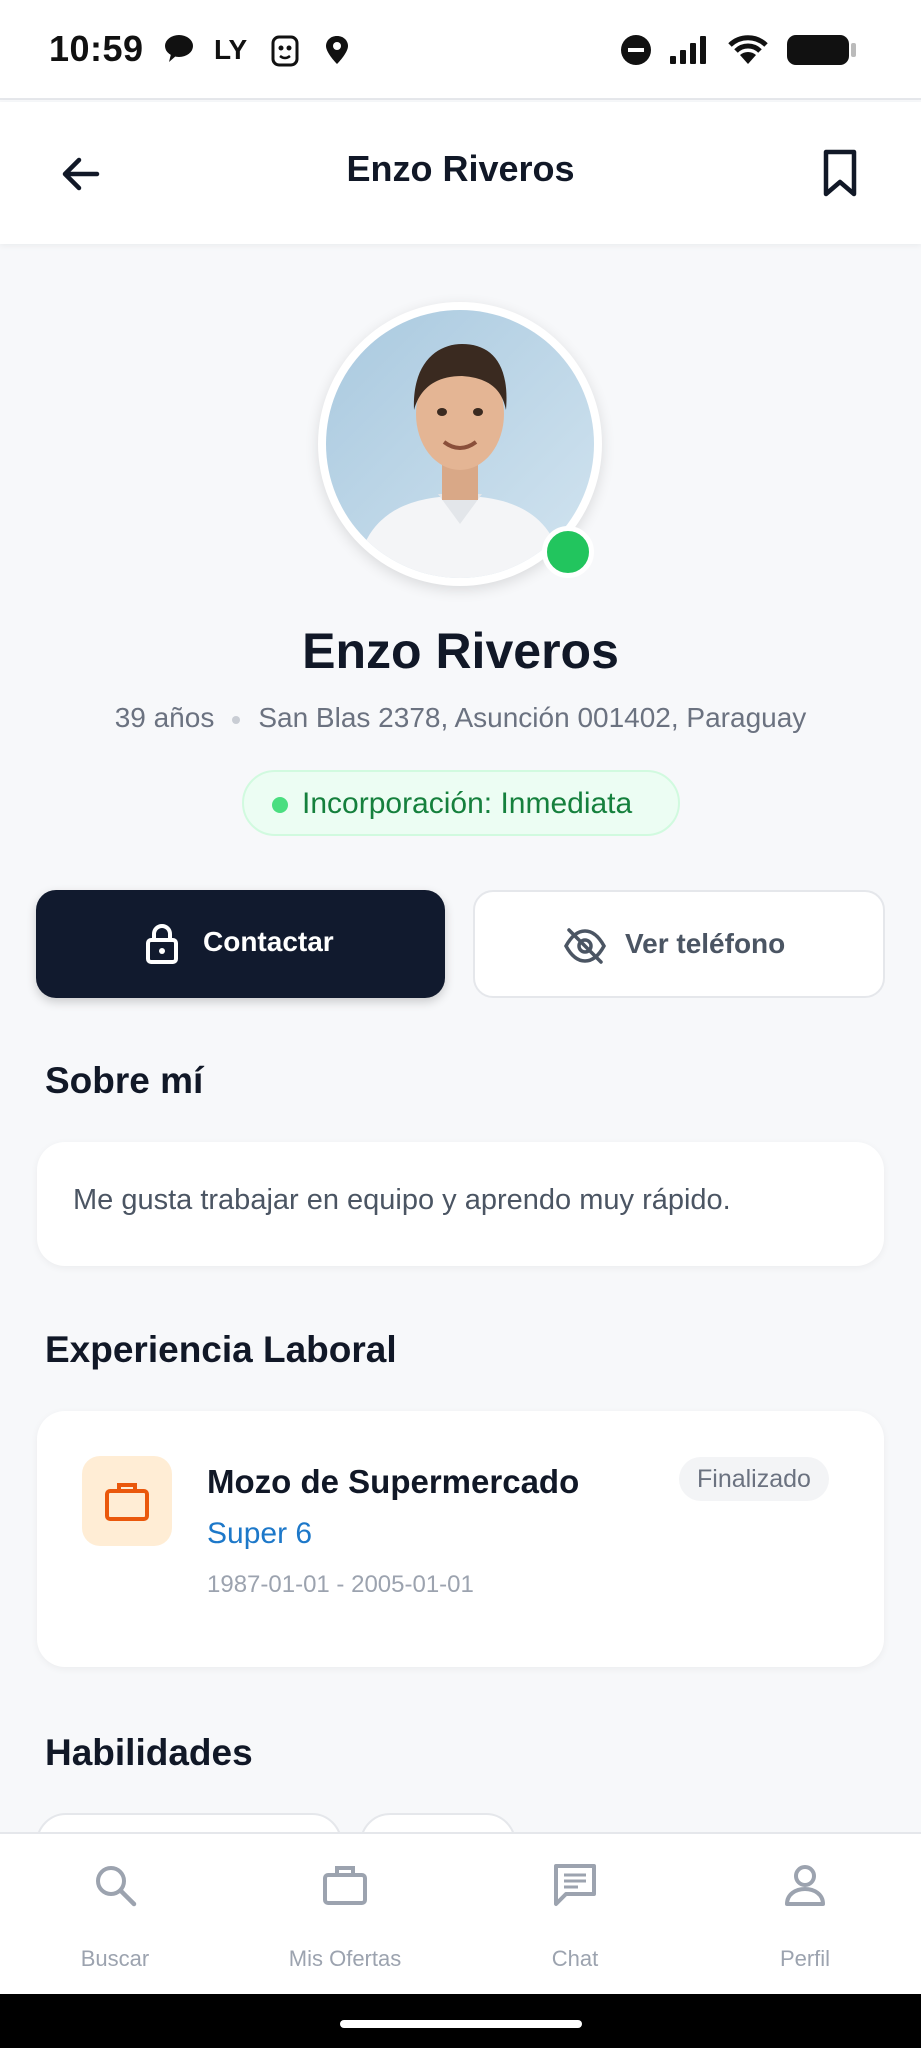 The height and width of the screenshot is (2048, 921). I want to click on eye-off-icon, so click(585, 946).